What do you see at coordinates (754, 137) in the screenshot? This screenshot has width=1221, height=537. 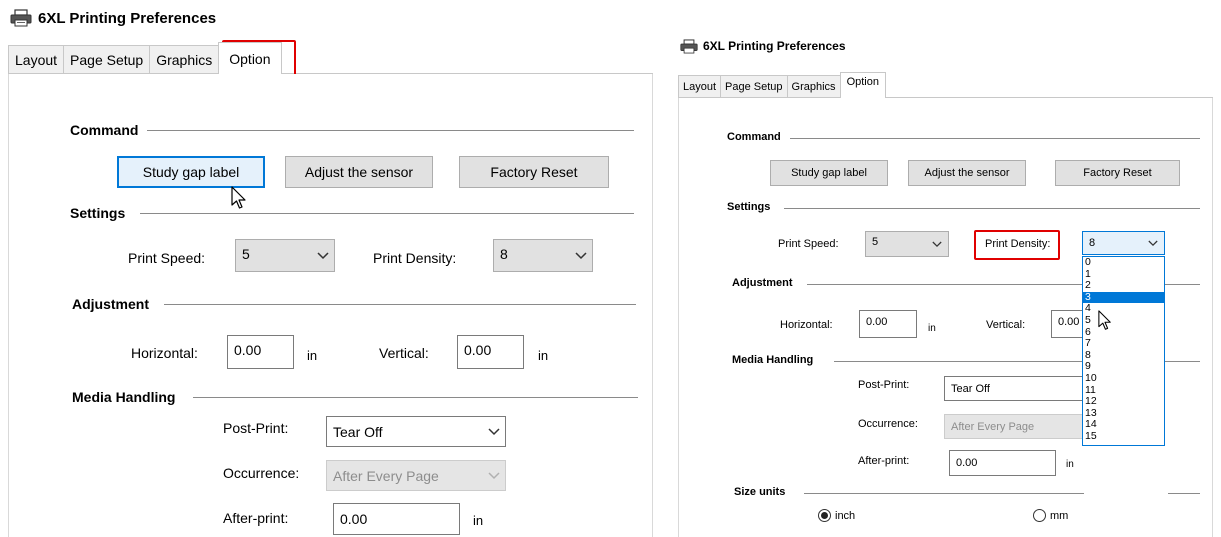 I see `section-command: Command` at bounding box center [754, 137].